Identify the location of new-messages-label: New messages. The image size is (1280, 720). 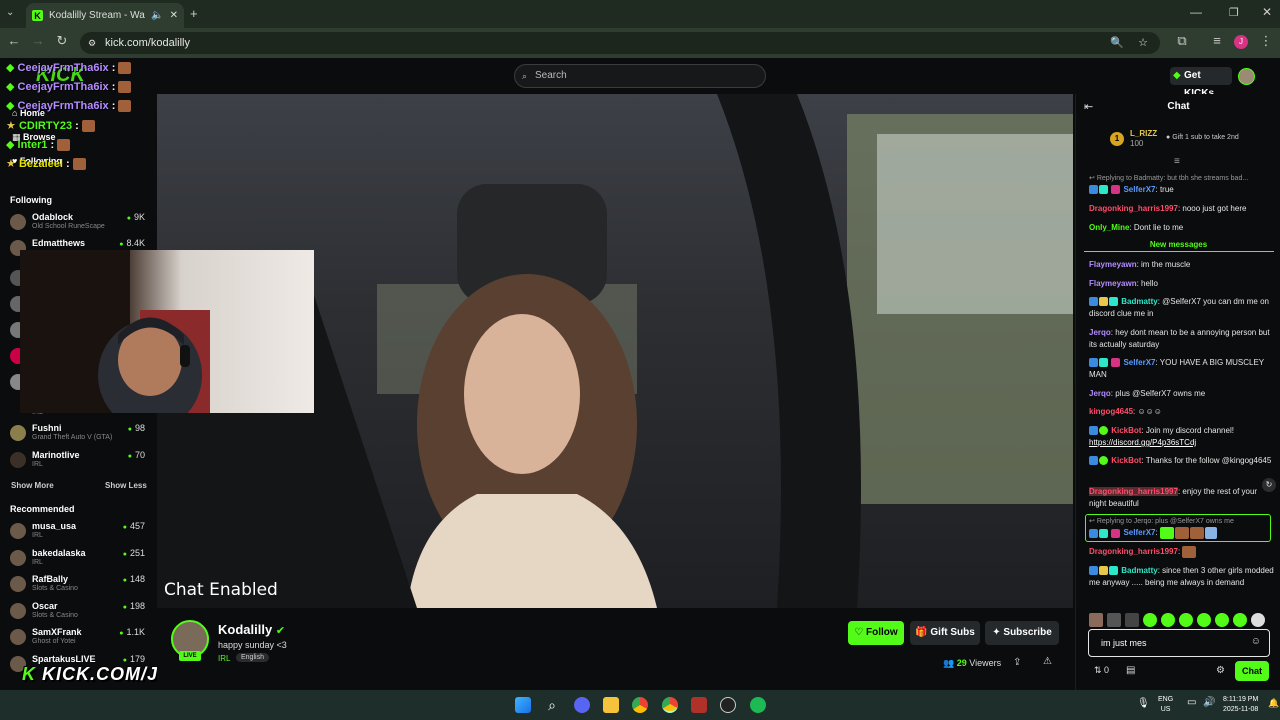
(1178, 244).